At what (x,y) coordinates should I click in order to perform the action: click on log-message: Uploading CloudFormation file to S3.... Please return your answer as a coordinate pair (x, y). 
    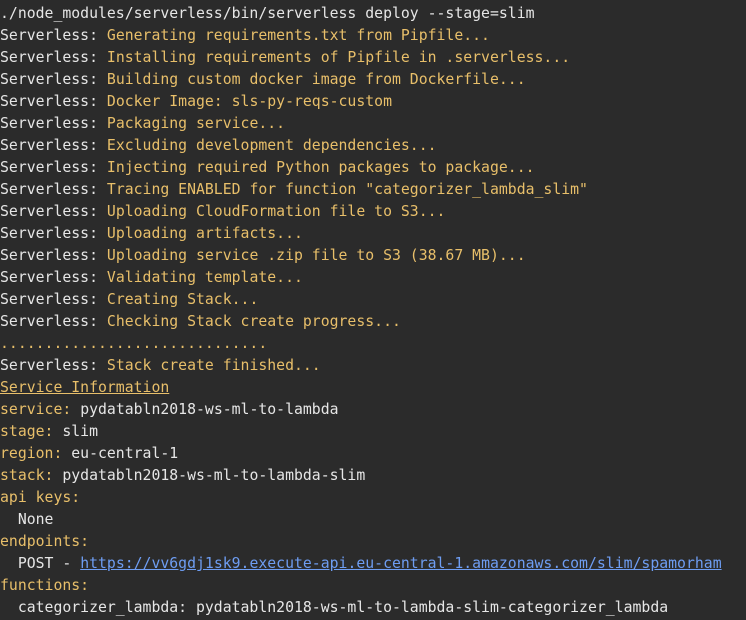
    Looking at the image, I should click on (276, 211).